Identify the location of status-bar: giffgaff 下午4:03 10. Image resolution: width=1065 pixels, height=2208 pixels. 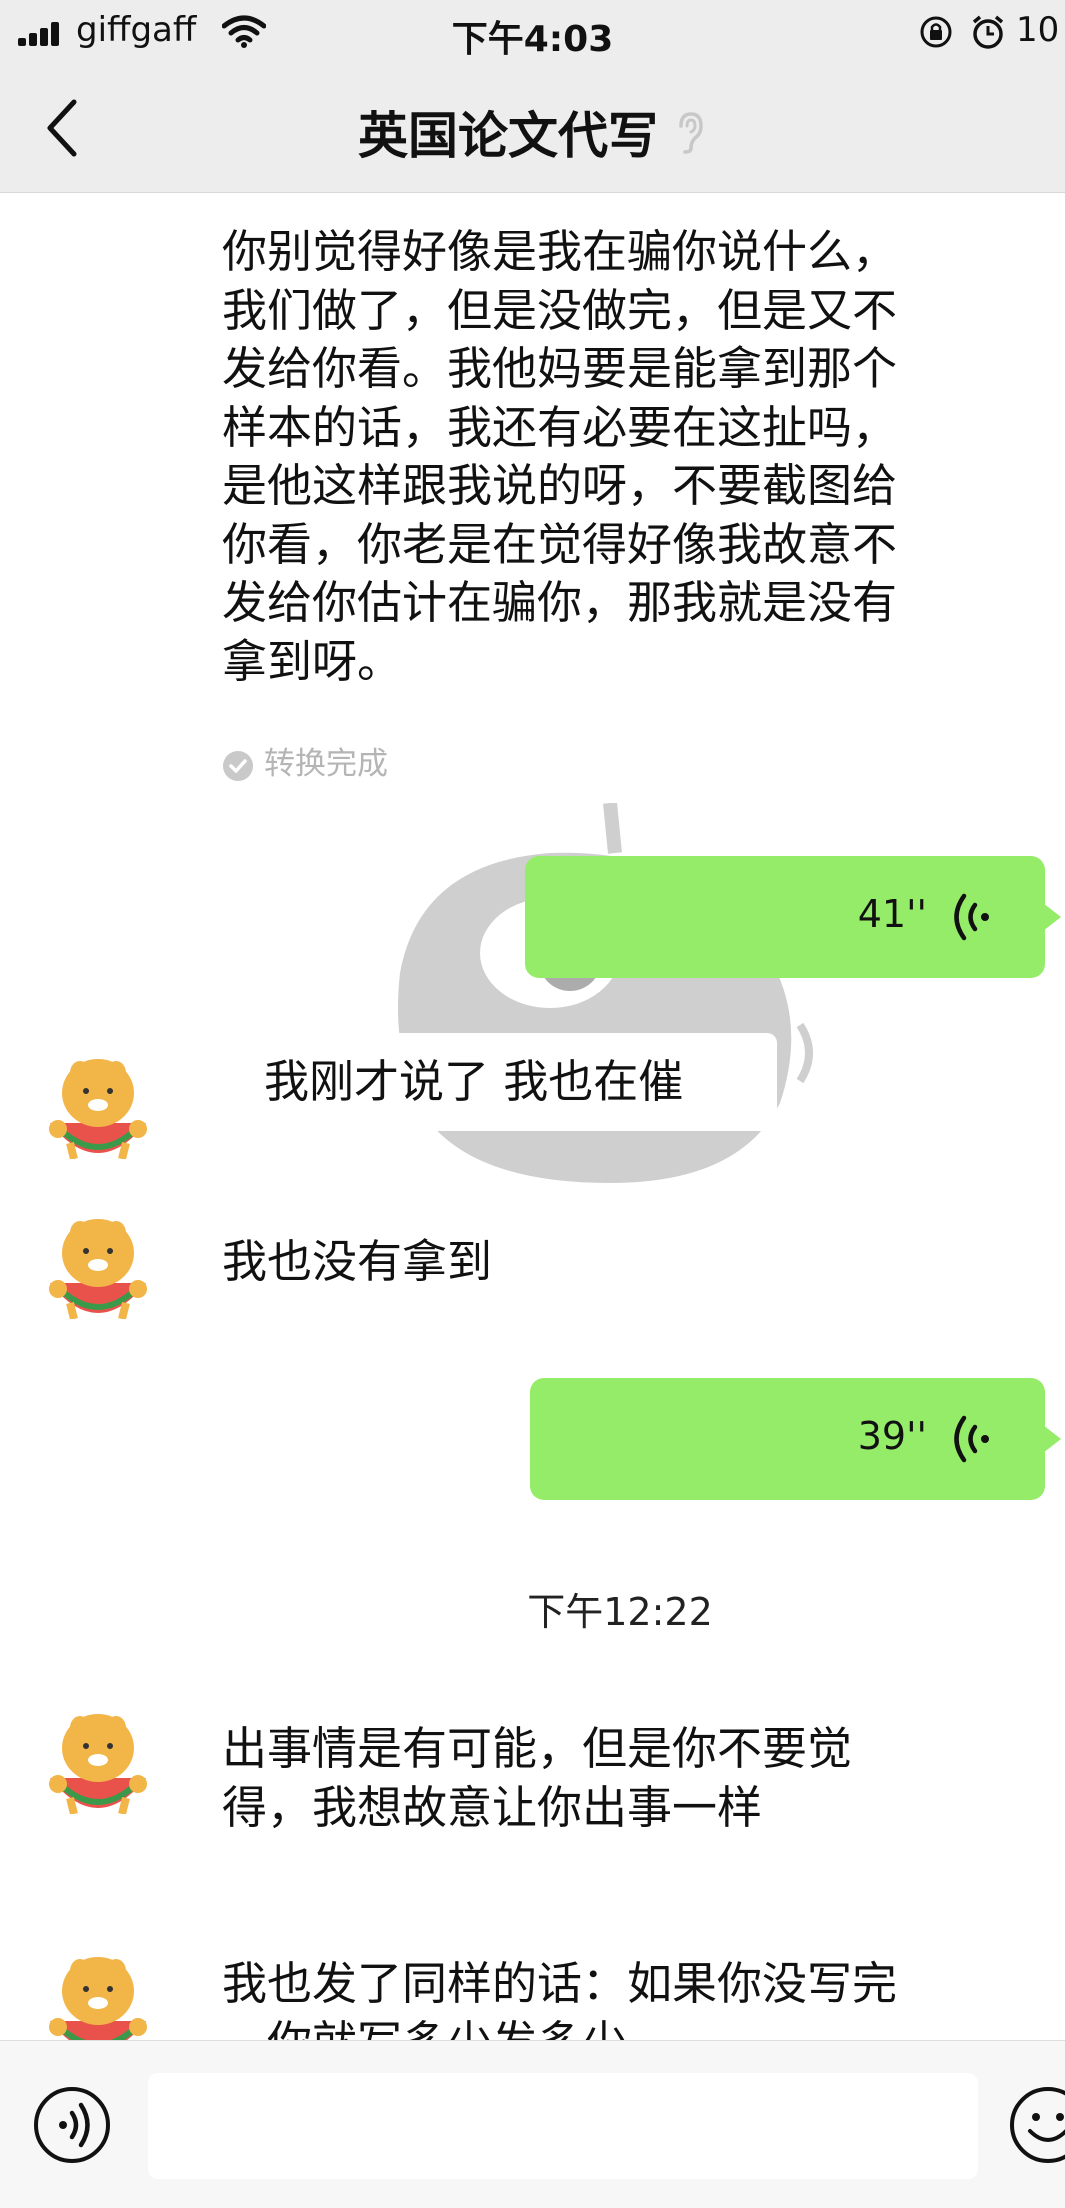
(532, 32).